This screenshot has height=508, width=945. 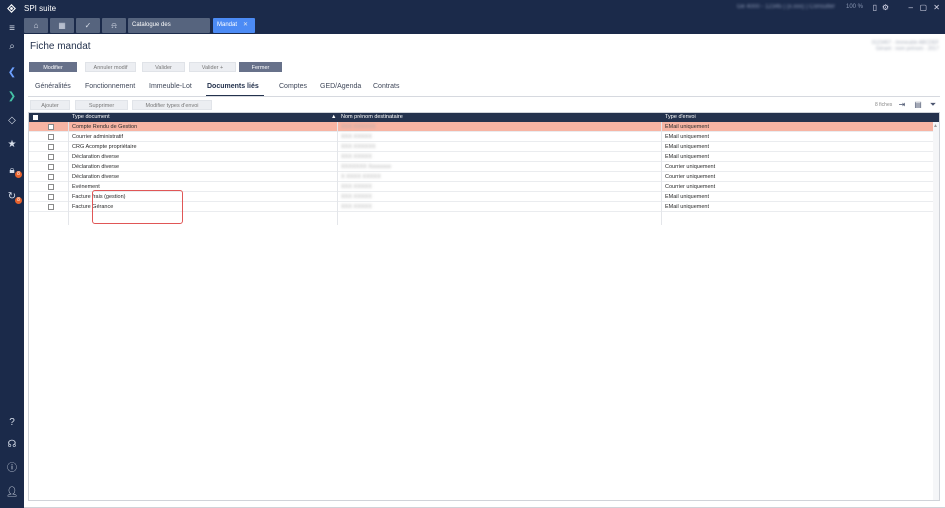 I want to click on favorites-icon: ★, so click(x=12, y=145).